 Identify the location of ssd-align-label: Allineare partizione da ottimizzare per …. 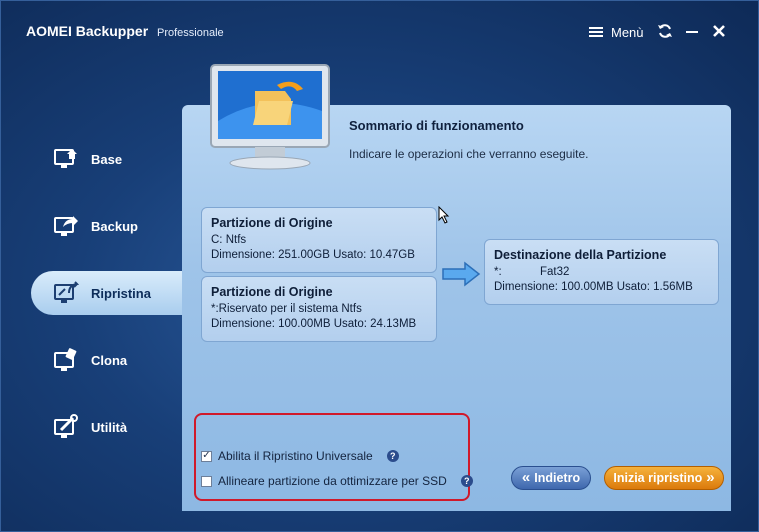
(332, 481).